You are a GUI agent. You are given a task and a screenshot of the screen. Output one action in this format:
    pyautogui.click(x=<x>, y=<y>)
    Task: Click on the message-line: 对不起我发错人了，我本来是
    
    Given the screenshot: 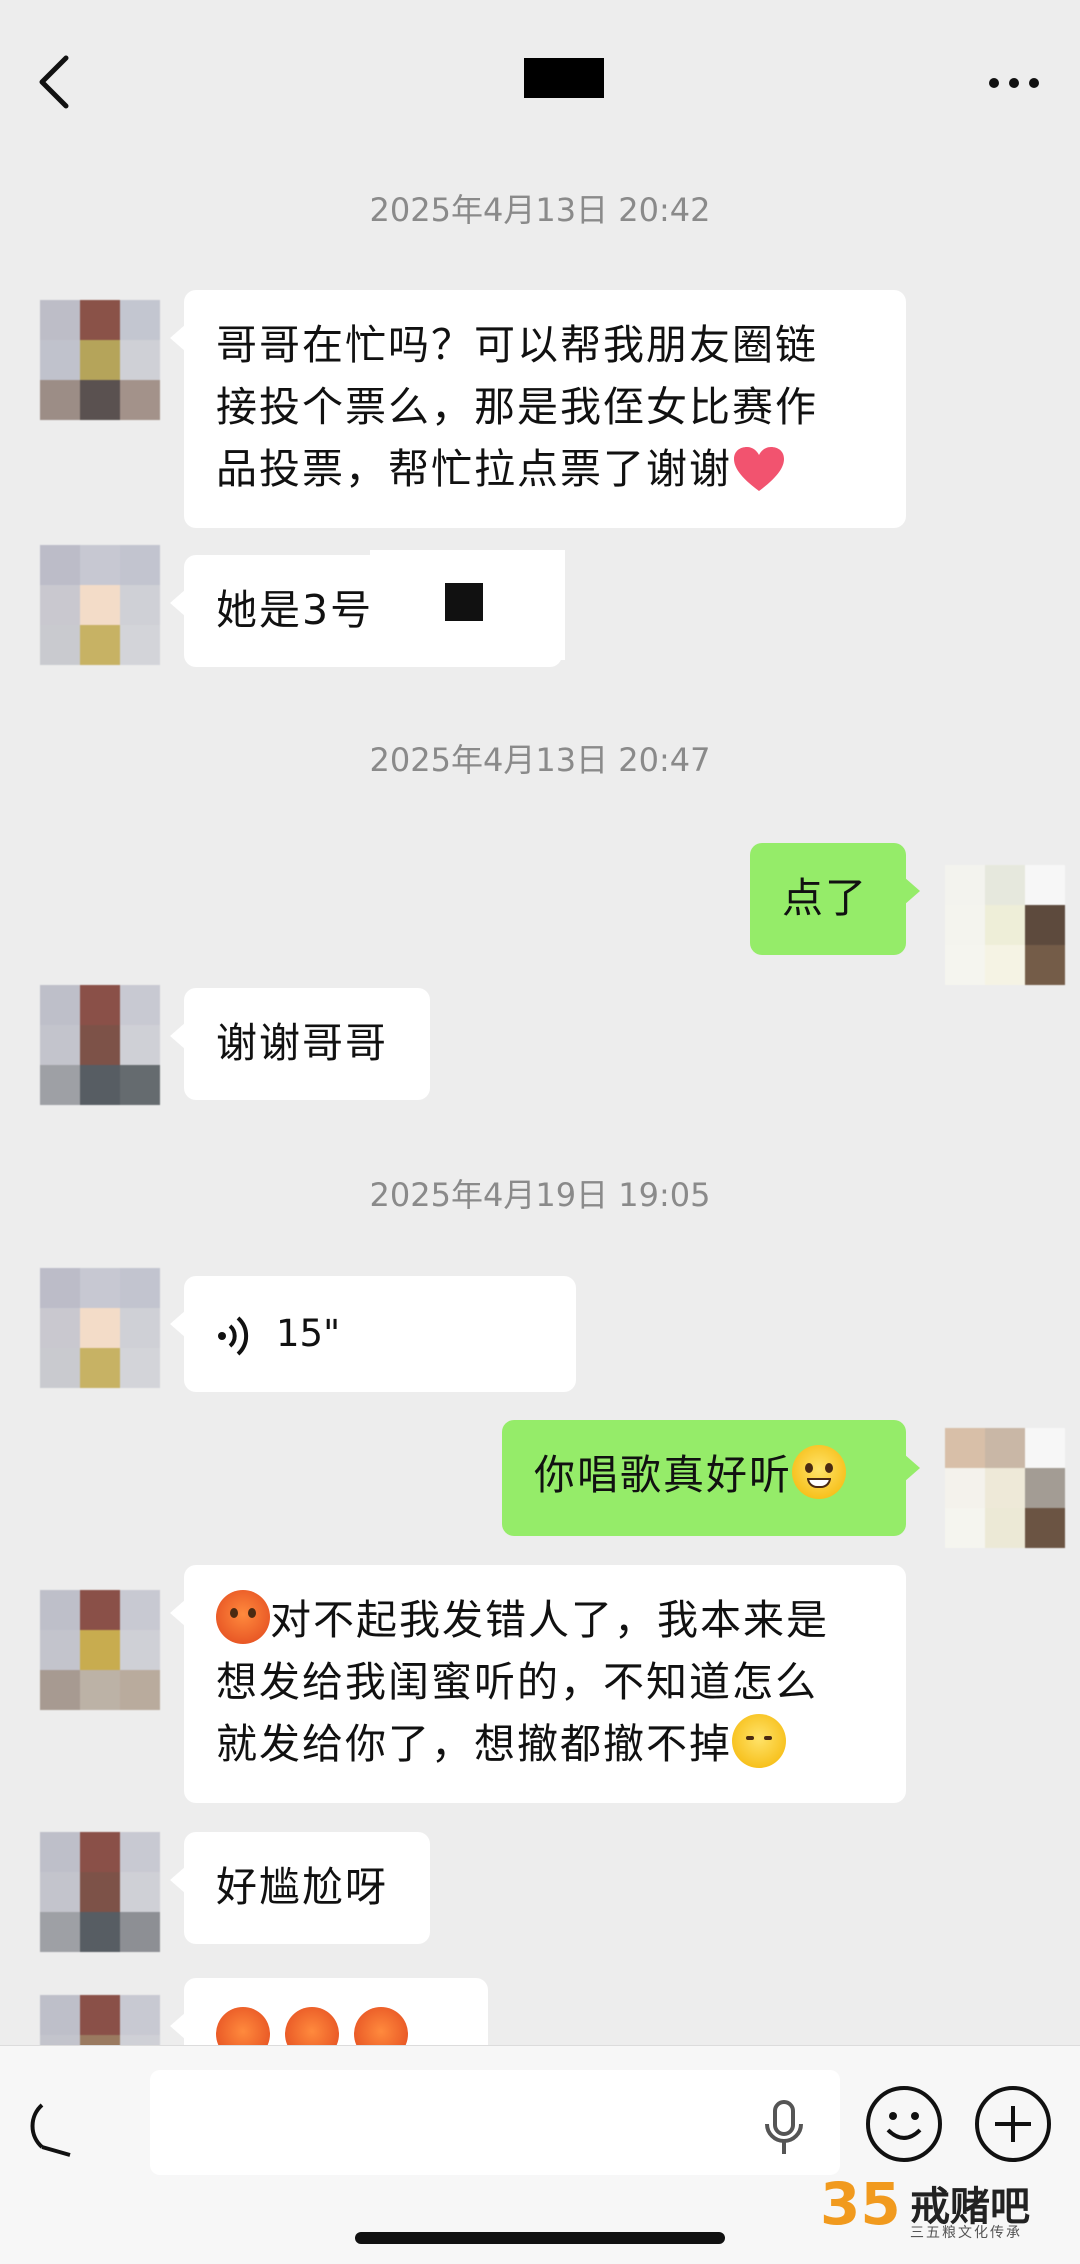 What is the action you would take?
    pyautogui.click(x=545, y=1620)
    